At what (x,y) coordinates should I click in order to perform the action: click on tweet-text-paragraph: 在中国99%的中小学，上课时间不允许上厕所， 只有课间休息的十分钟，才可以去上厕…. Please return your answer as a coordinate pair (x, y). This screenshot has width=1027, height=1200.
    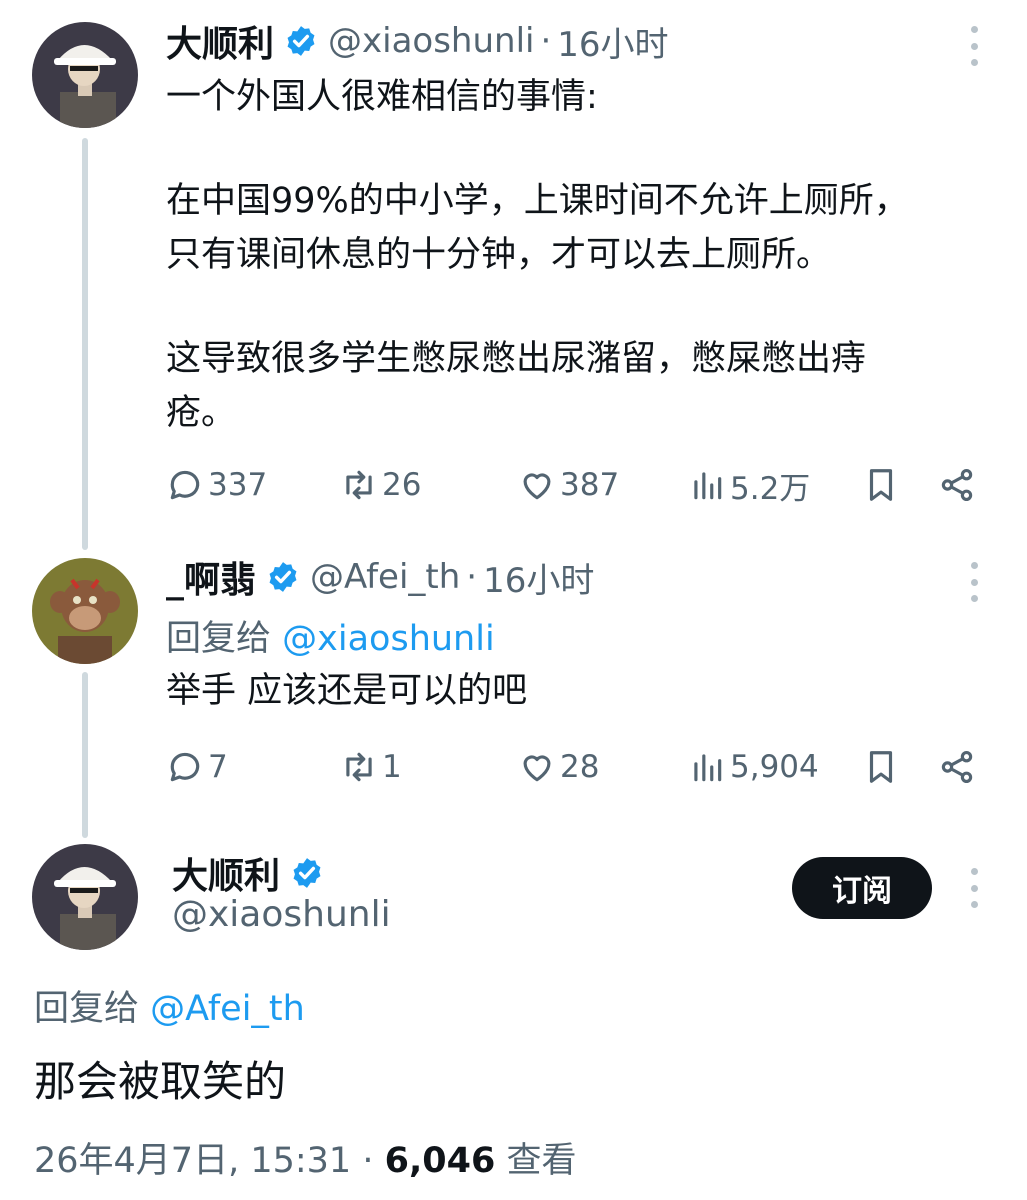
    Looking at the image, I should click on (537, 228).